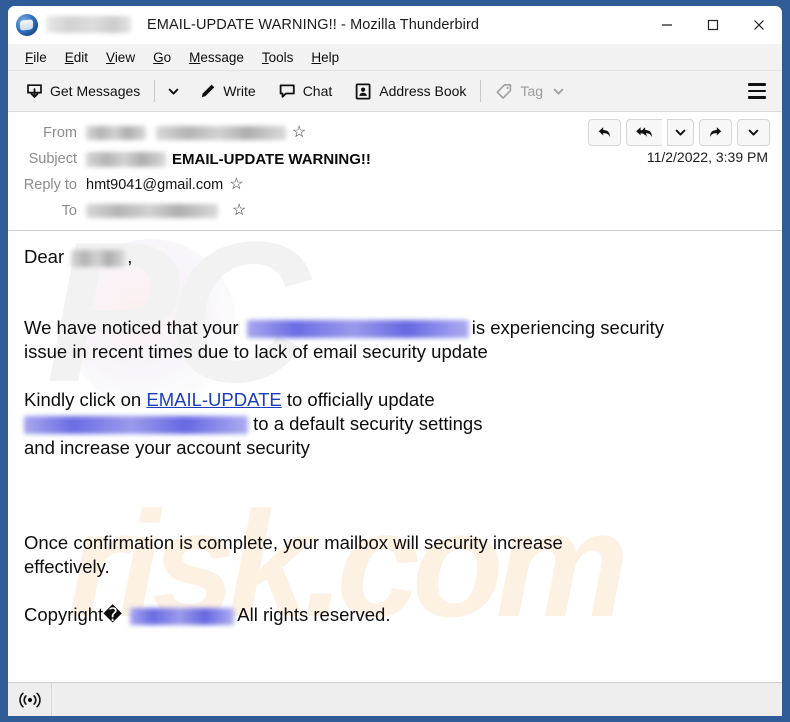  I want to click on reply-button, so click(604, 132).